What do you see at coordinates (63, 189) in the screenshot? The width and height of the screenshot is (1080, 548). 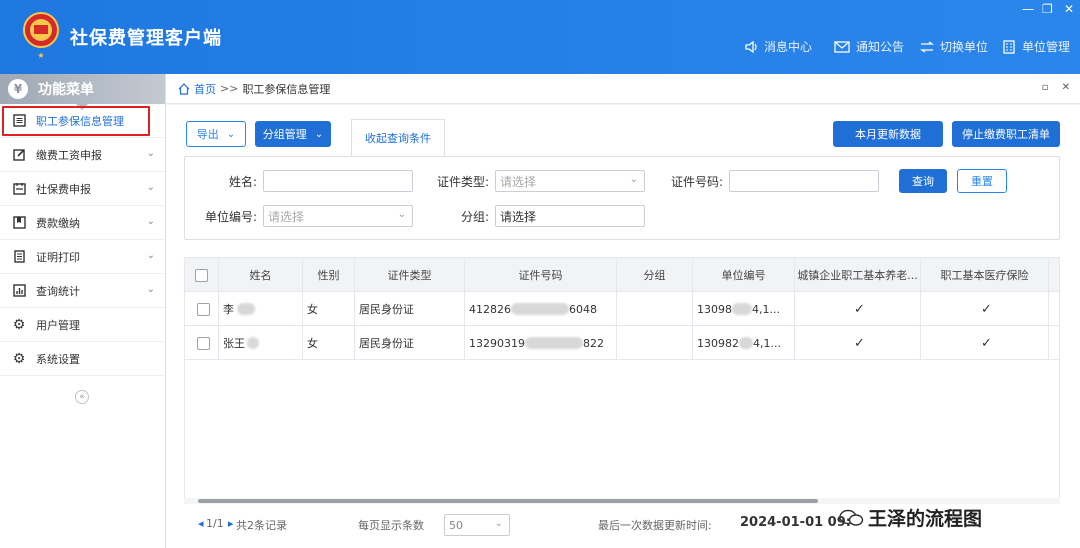 I see `sidebar-item-label: 社保费申报` at bounding box center [63, 189].